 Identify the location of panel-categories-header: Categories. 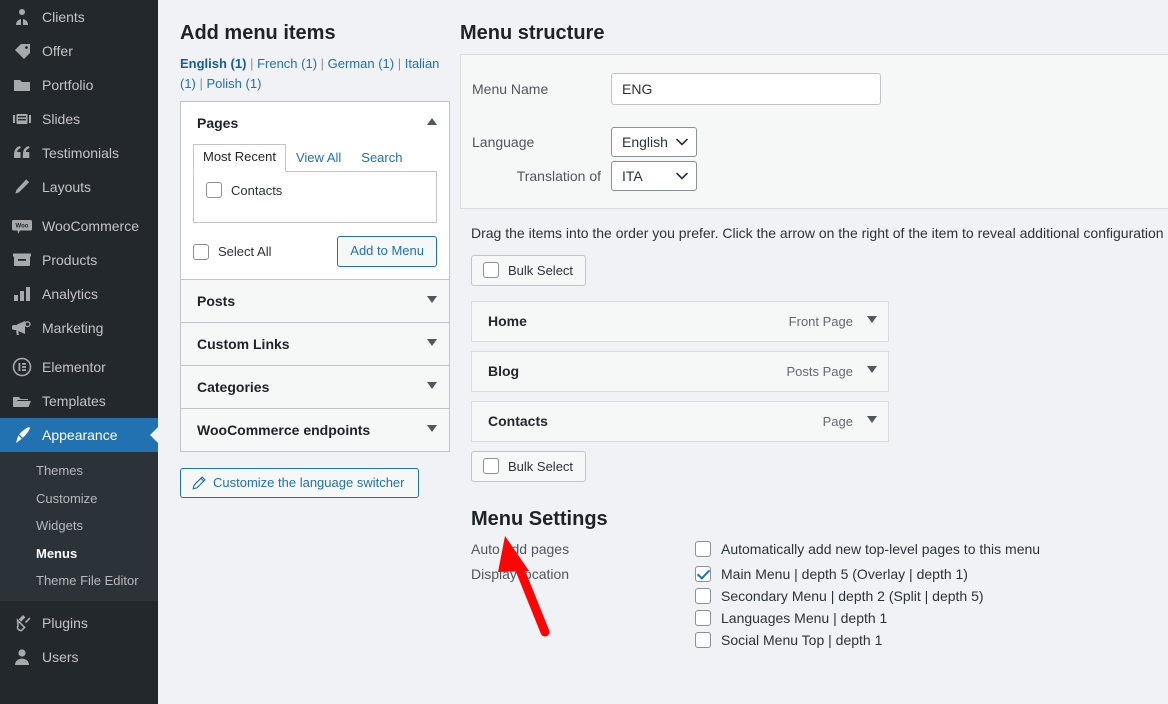
(315, 387).